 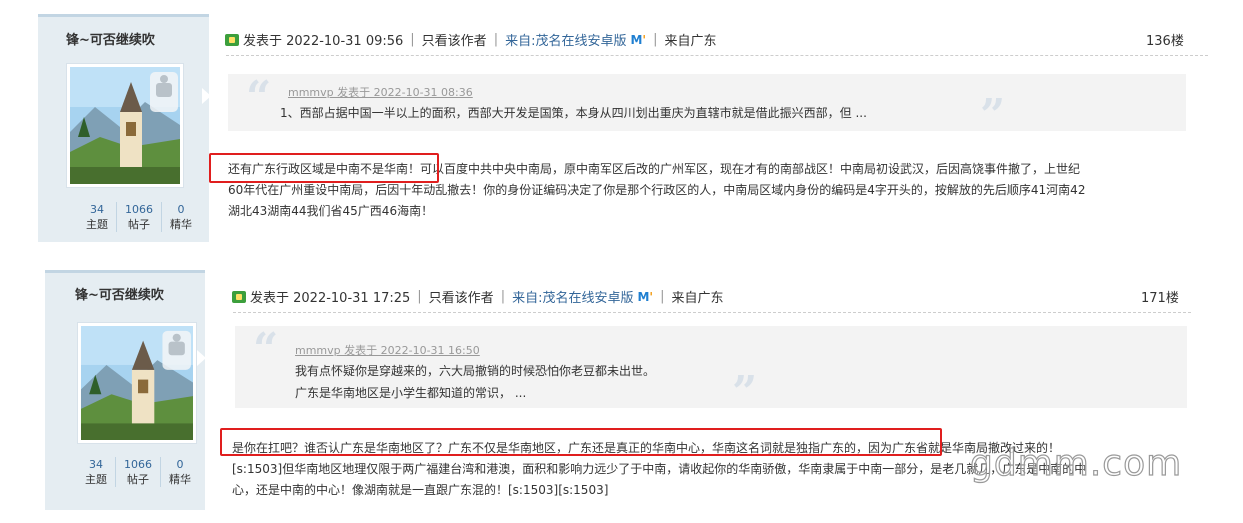 I want to click on floor-number: 171楼, so click(x=1160, y=296).